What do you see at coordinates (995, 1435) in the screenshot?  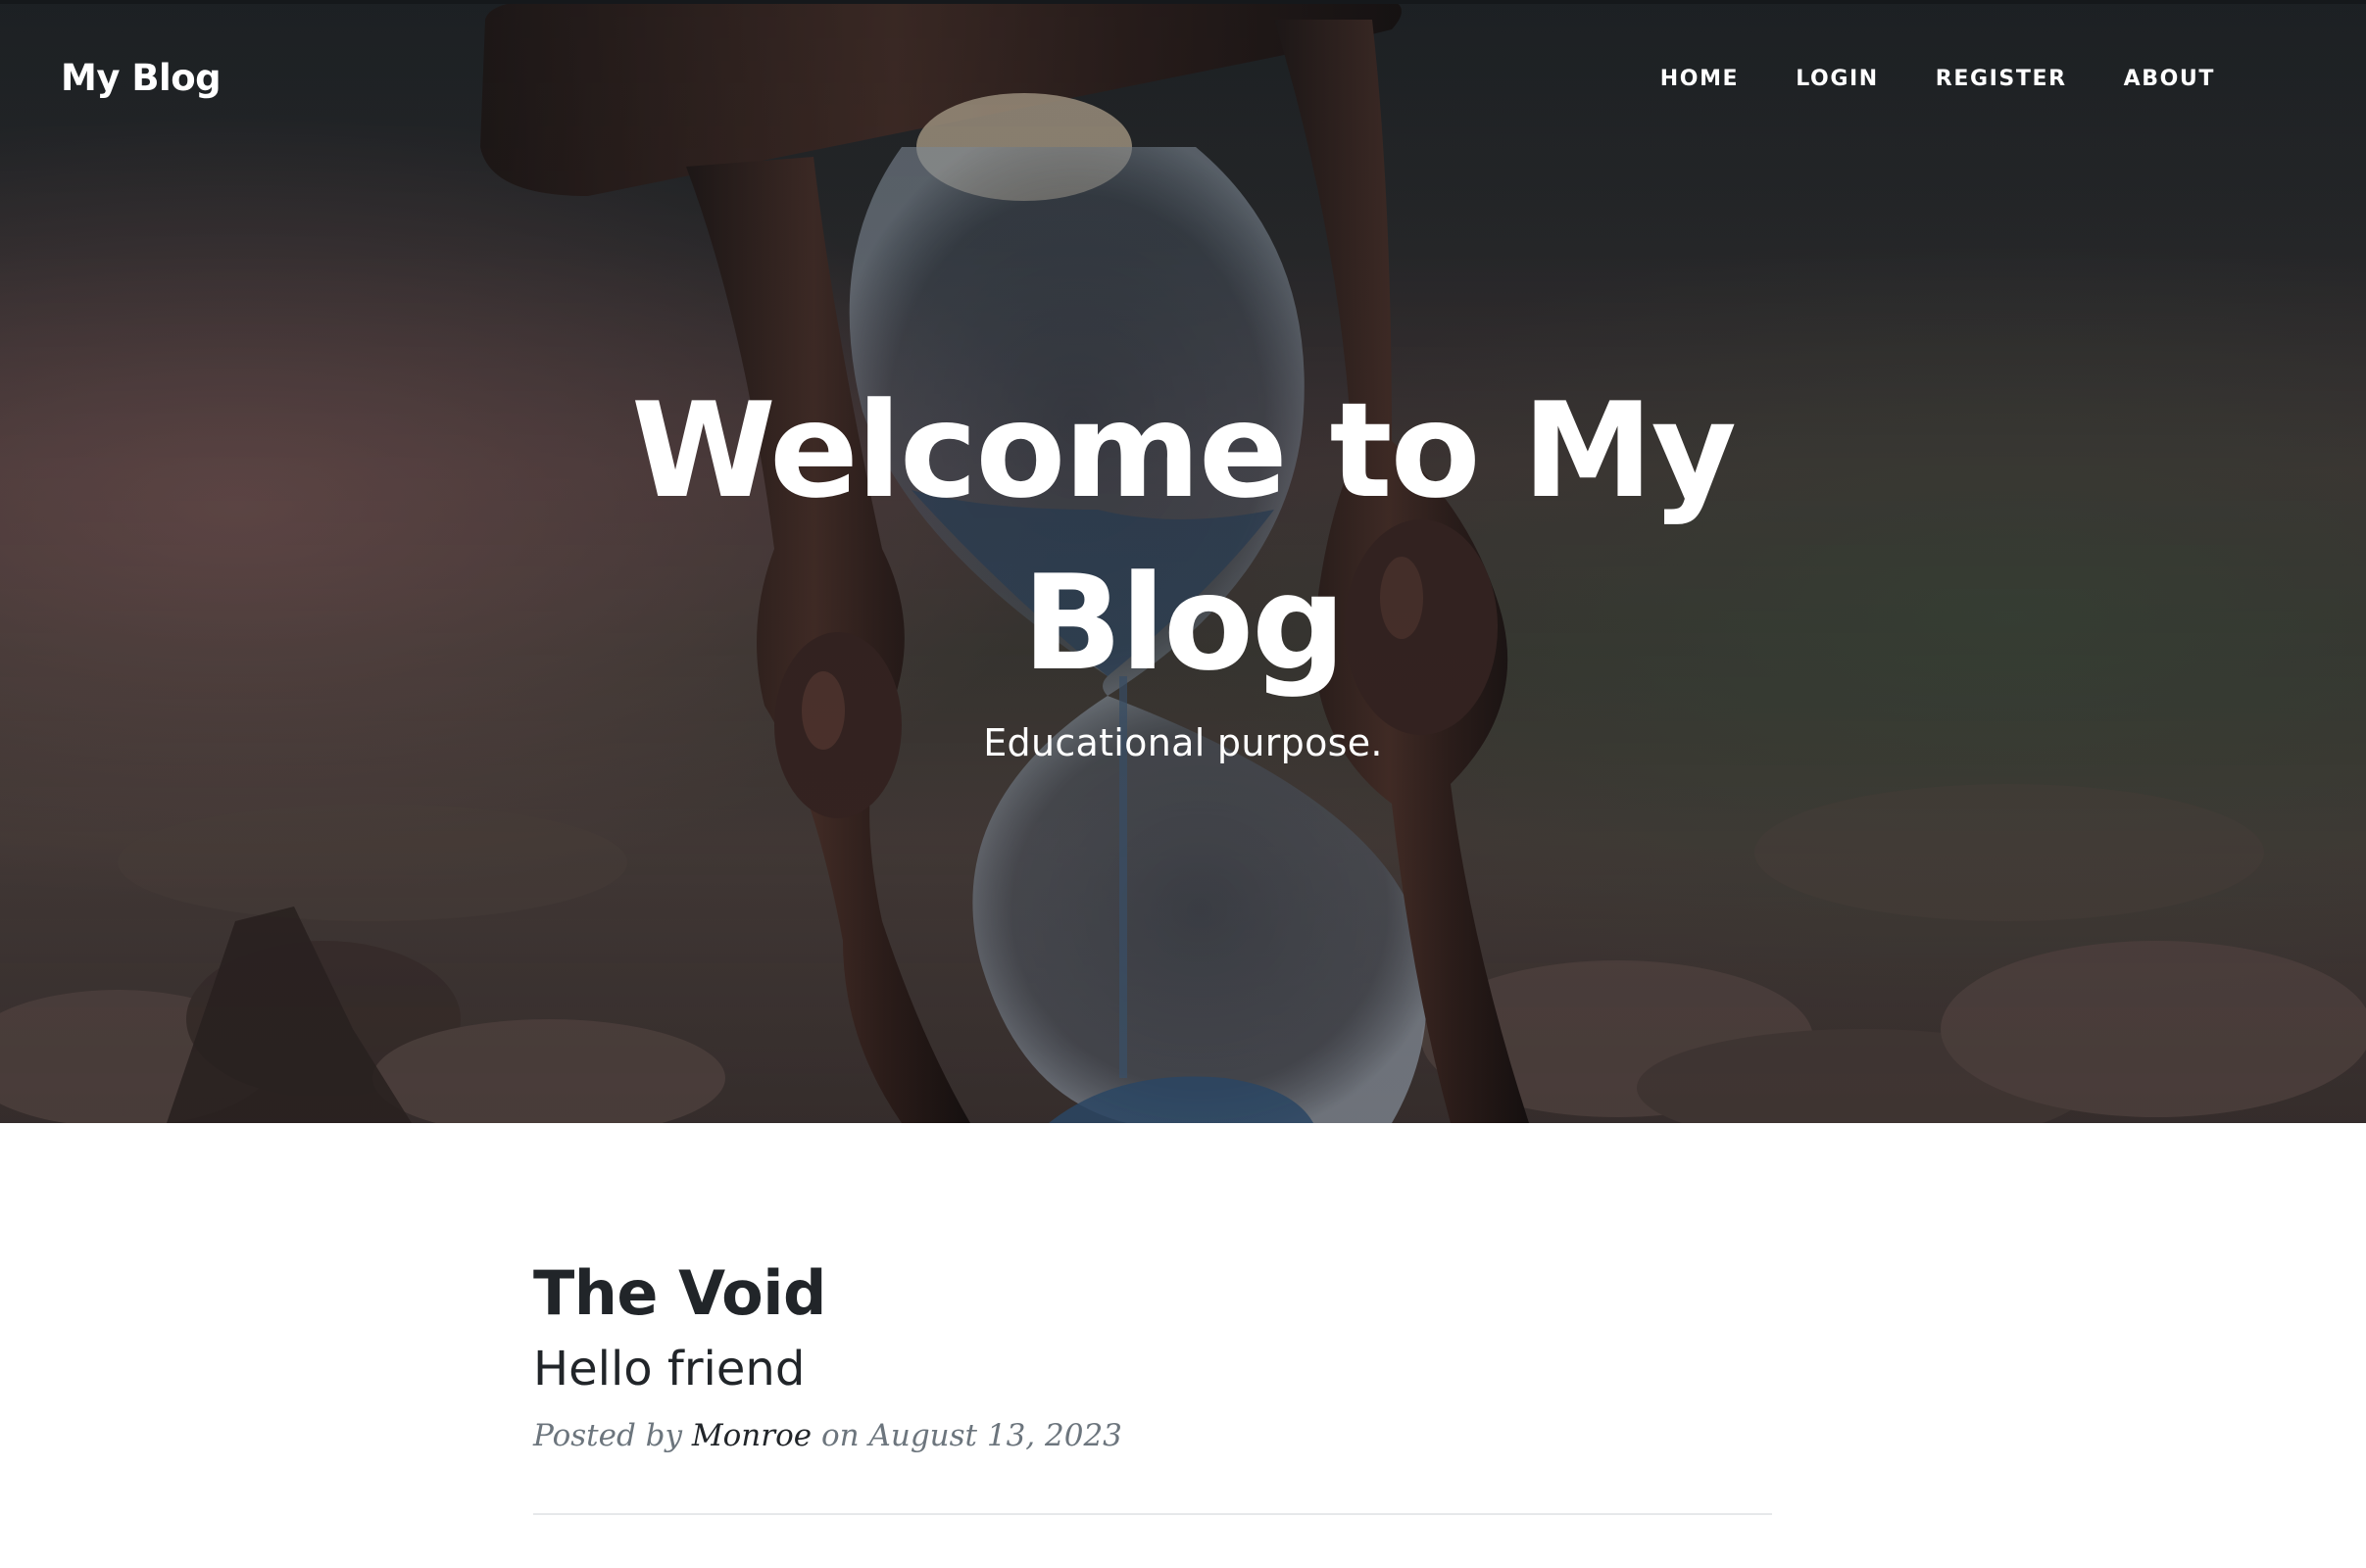 I see `post-date: August 13, 2023` at bounding box center [995, 1435].